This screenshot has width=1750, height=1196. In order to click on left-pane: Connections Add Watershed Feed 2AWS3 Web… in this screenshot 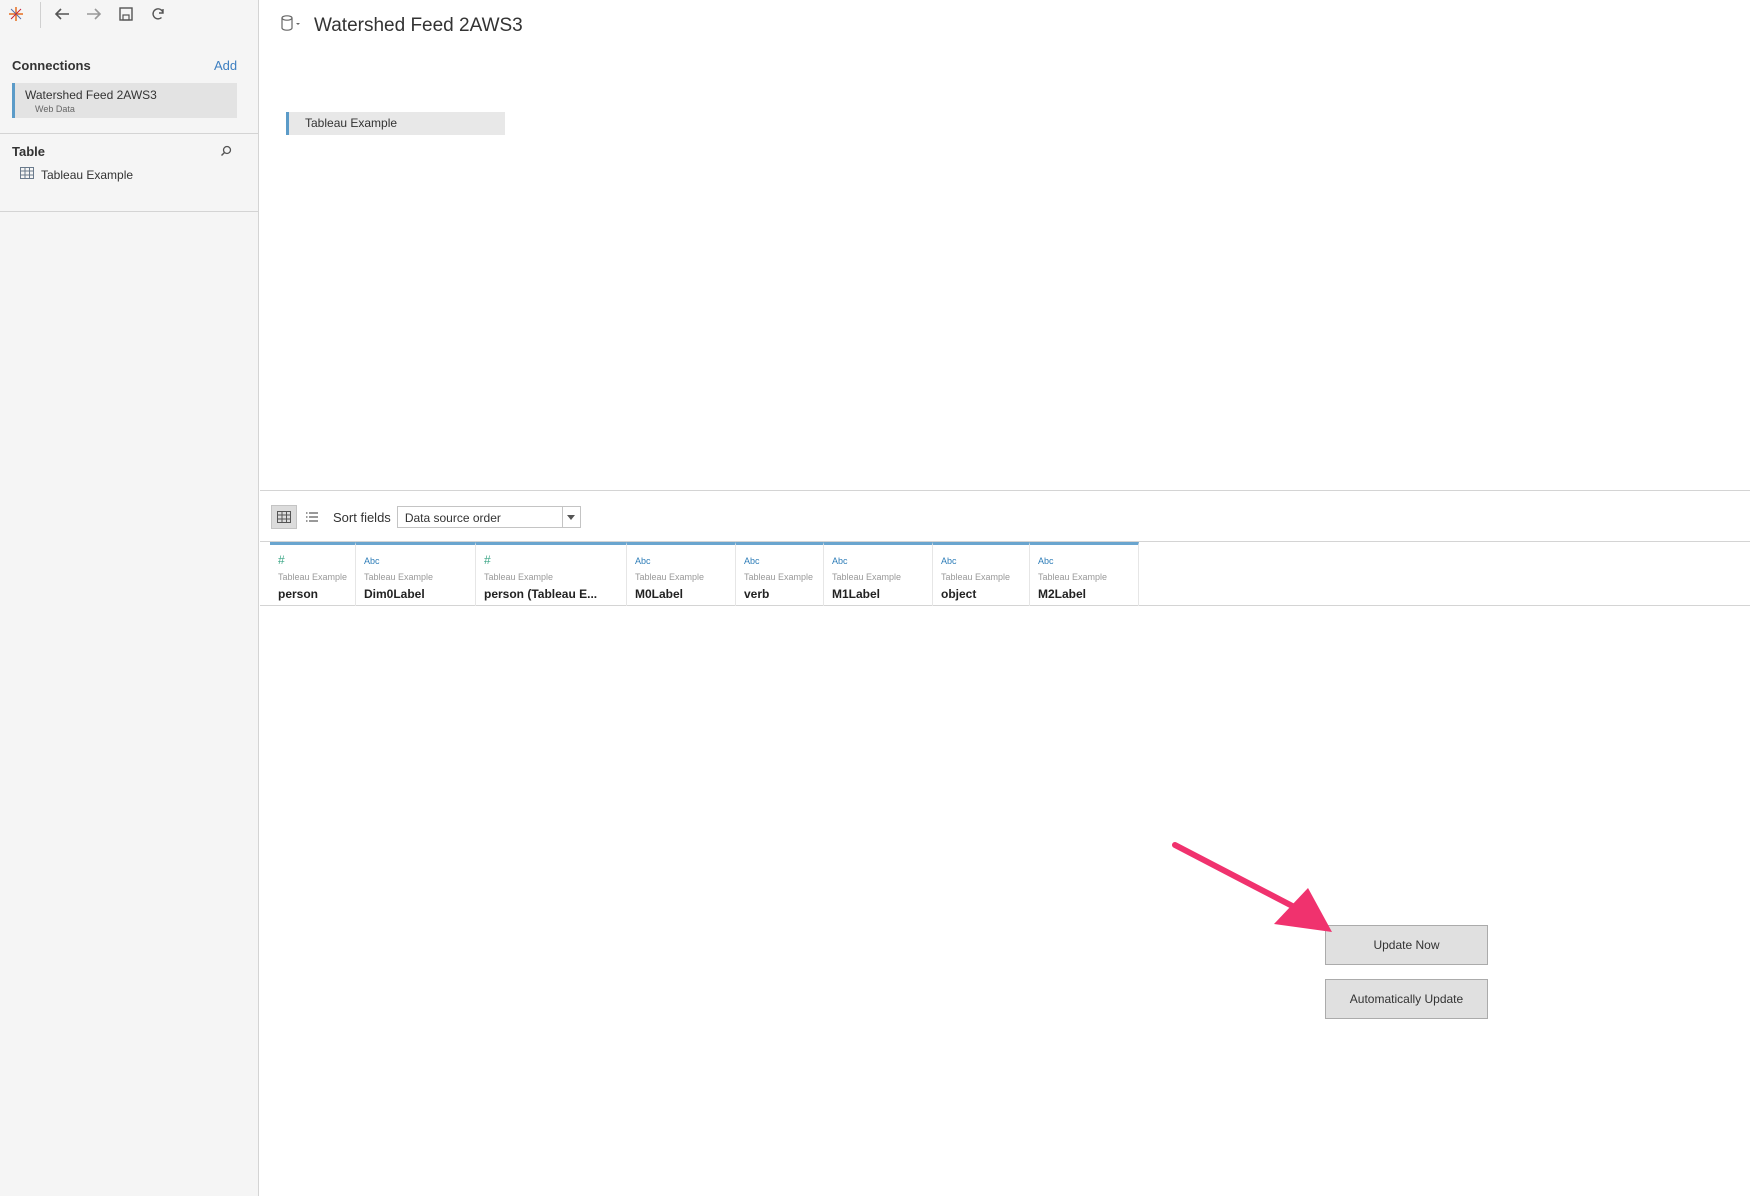, I will do `click(129, 598)`.